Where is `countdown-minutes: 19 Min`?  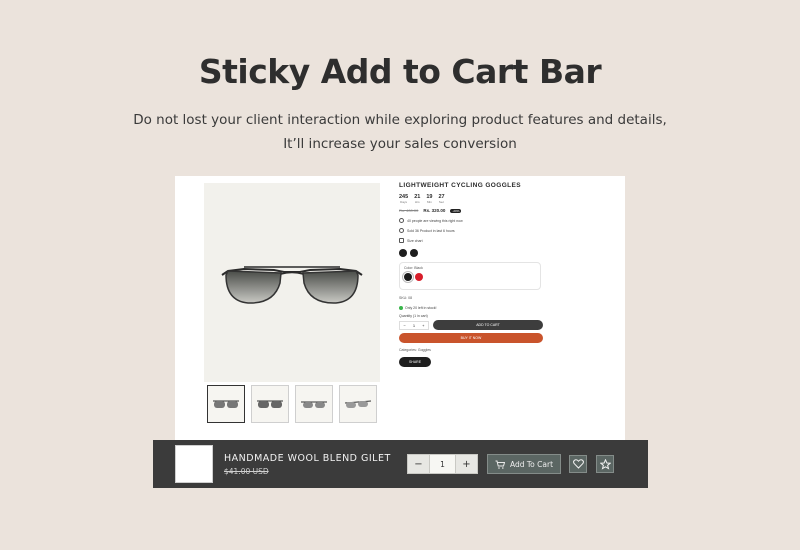 countdown-minutes: 19 Min is located at coordinates (429, 199).